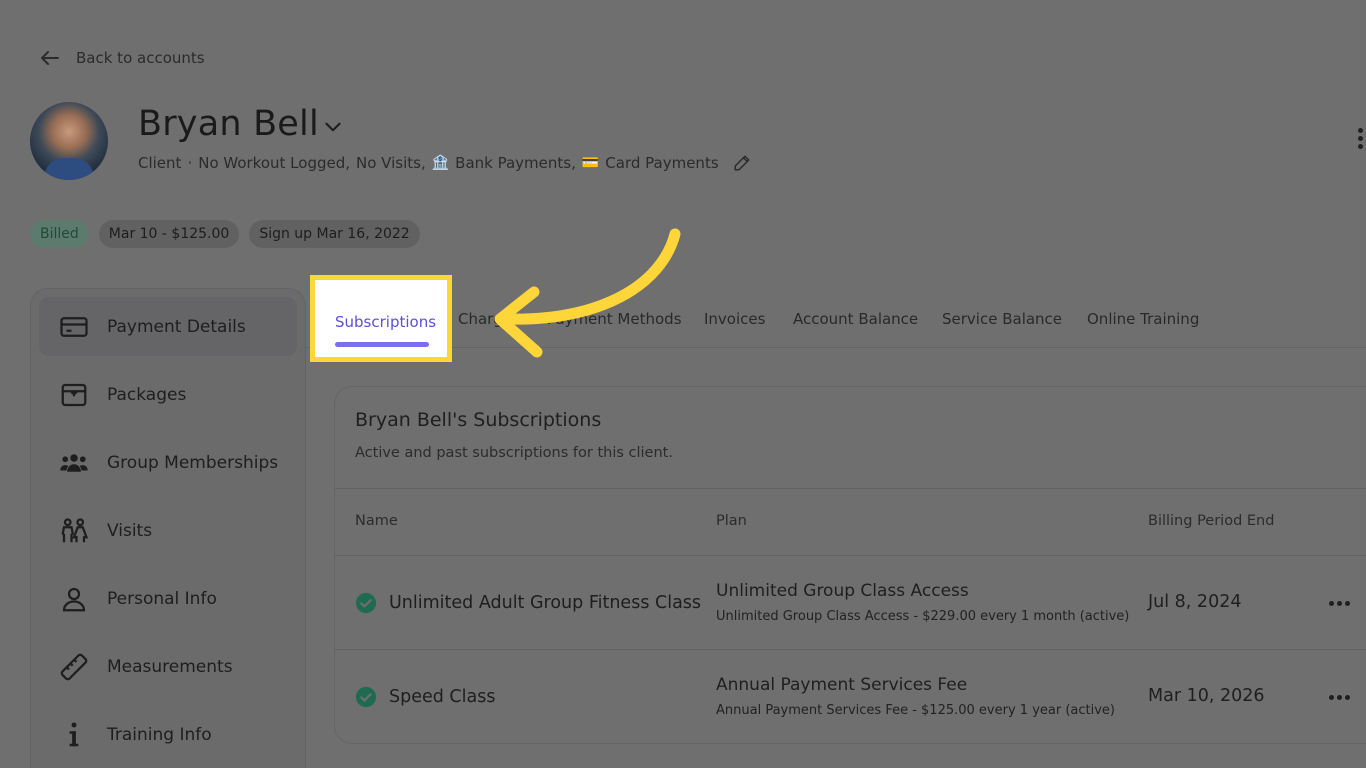 Image resolution: width=1366 pixels, height=768 pixels. I want to click on chevron-down-icon, so click(333, 127).